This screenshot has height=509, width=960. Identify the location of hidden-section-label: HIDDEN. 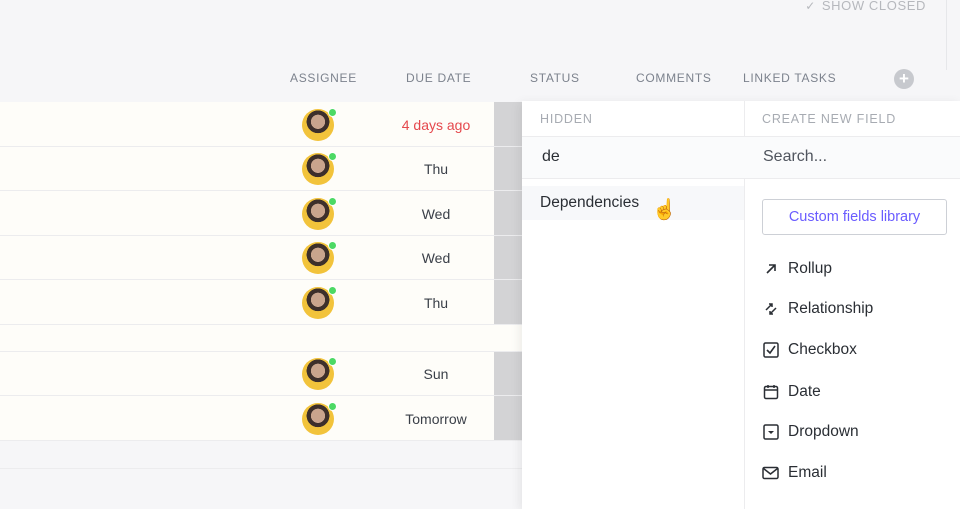
(566, 119).